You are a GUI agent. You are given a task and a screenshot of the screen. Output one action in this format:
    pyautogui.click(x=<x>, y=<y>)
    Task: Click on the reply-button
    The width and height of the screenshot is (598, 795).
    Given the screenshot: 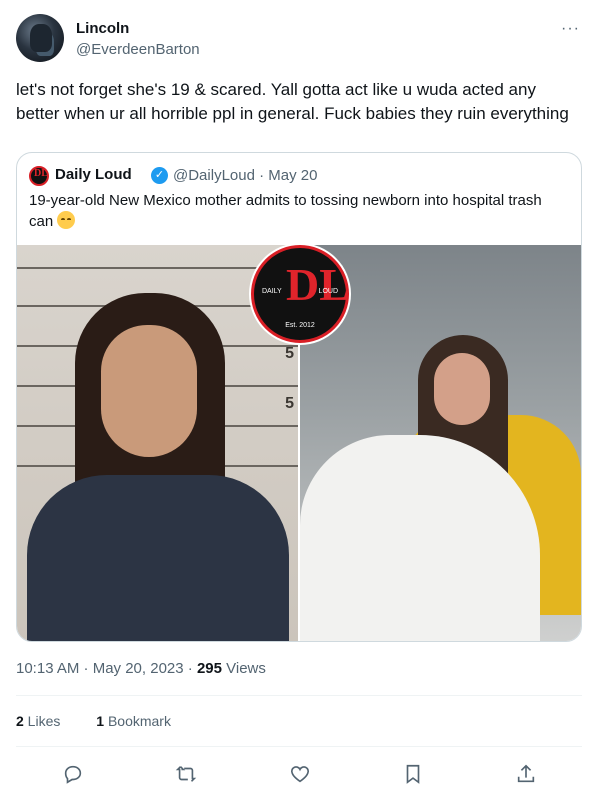 What is the action you would take?
    pyautogui.click(x=73, y=774)
    